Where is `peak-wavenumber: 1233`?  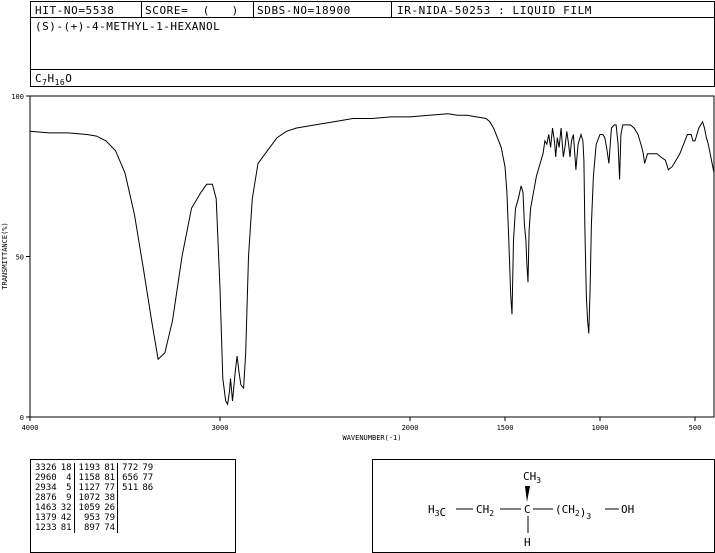
peak-wavenumber: 1233 is located at coordinates (46, 528).